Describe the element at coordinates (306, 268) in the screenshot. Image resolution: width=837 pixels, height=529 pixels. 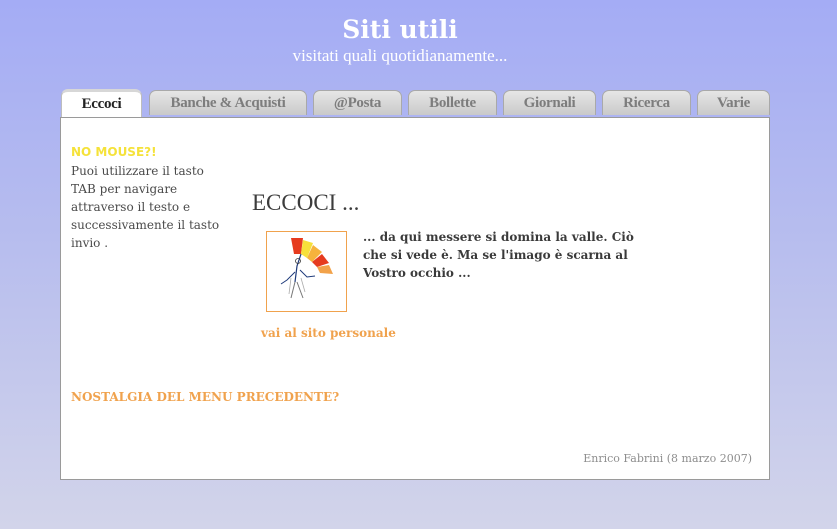
I see `juggler-fan-icon` at that location.